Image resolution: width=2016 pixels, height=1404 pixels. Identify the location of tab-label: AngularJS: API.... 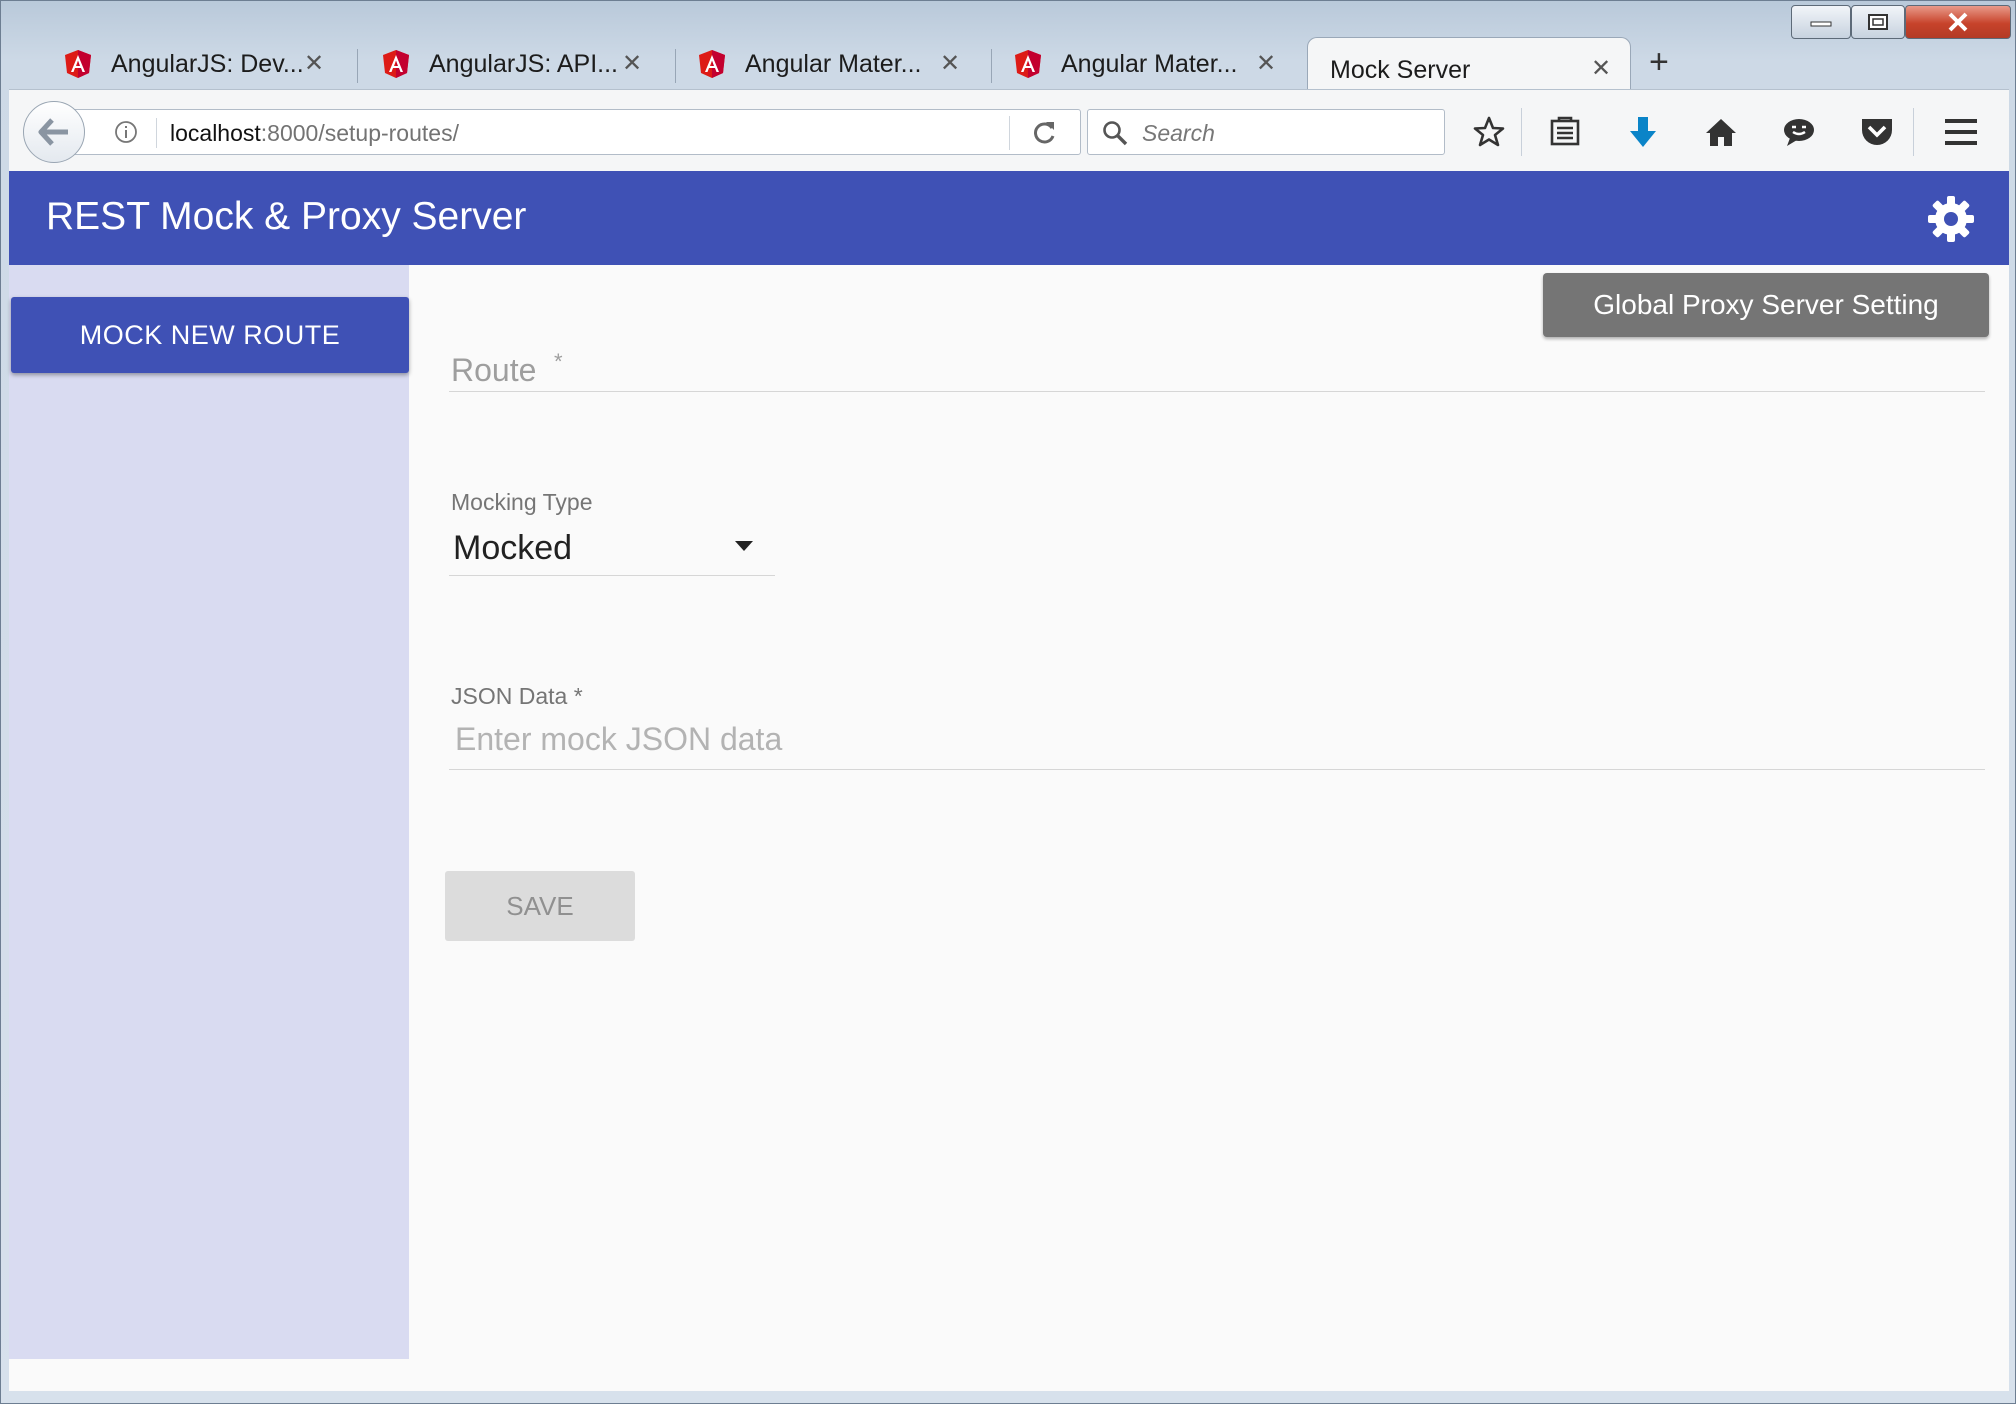
(523, 63).